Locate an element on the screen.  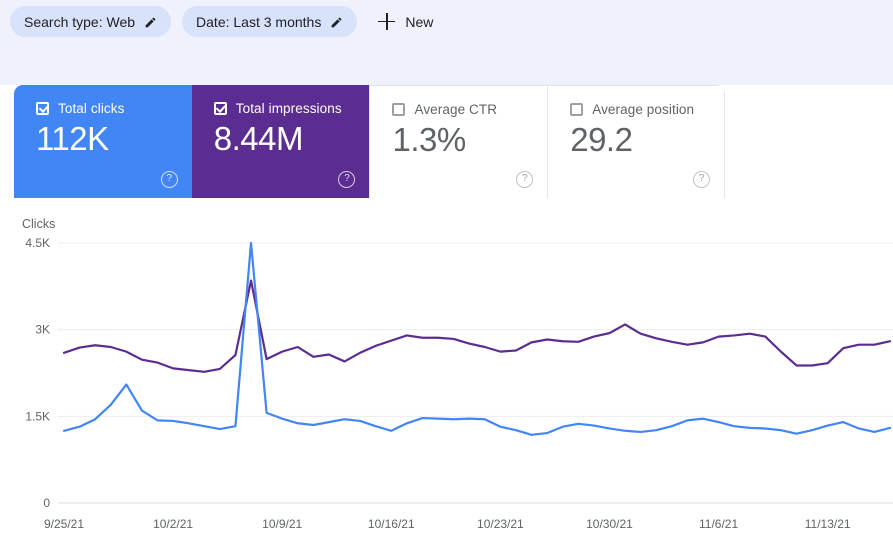
chart-x-tick-label: 9/25/21 is located at coordinates (64, 524).